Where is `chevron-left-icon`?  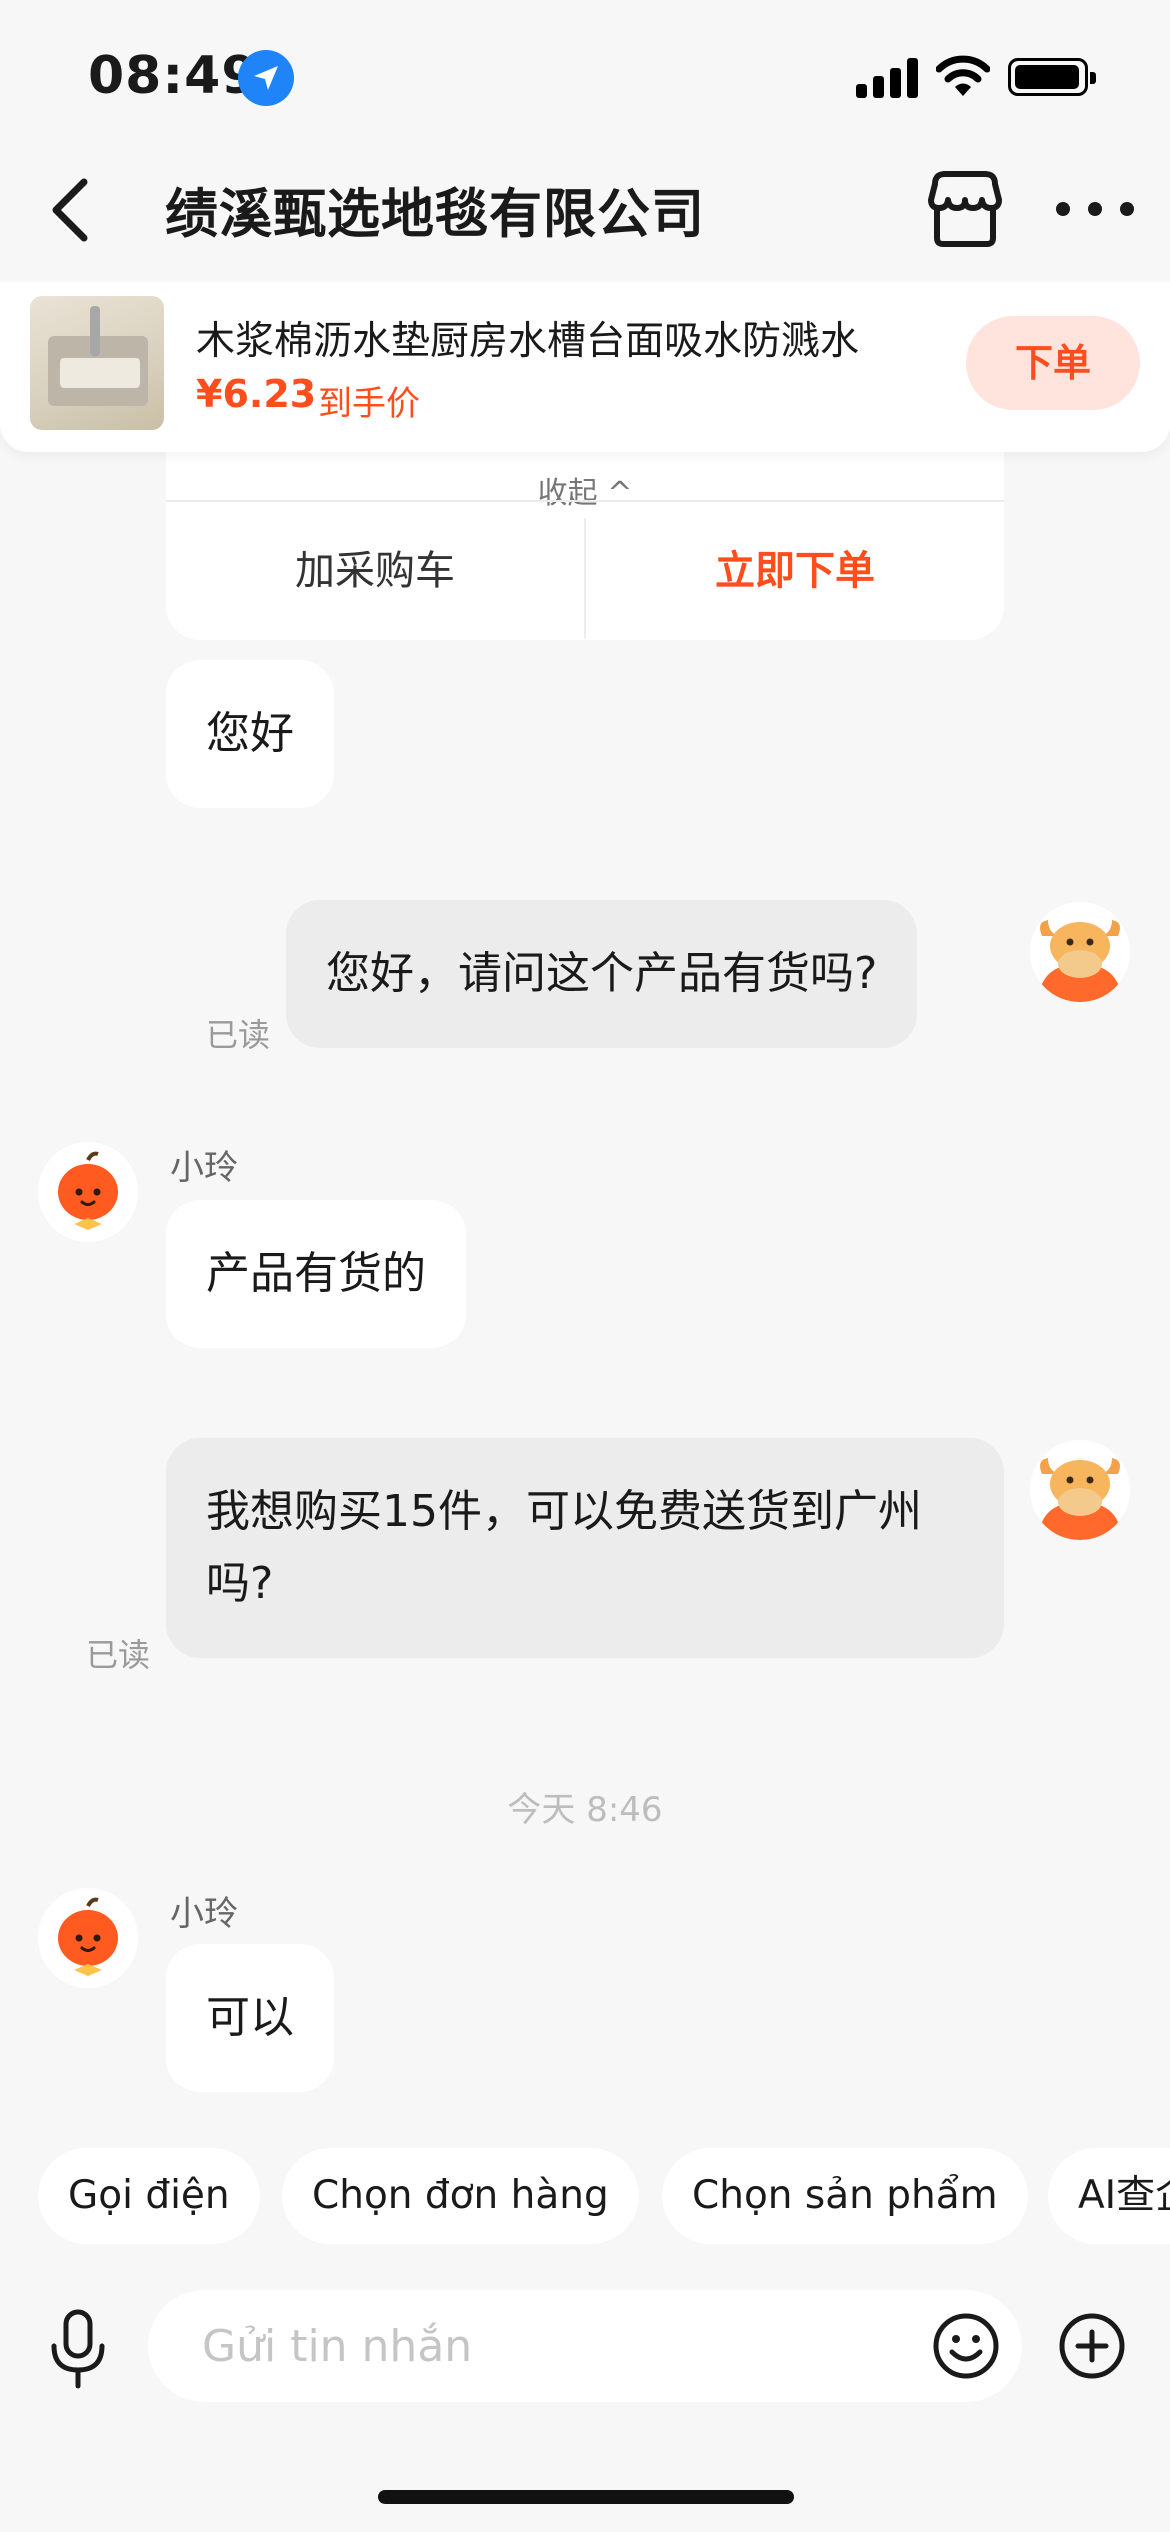 chevron-left-icon is located at coordinates (70, 210).